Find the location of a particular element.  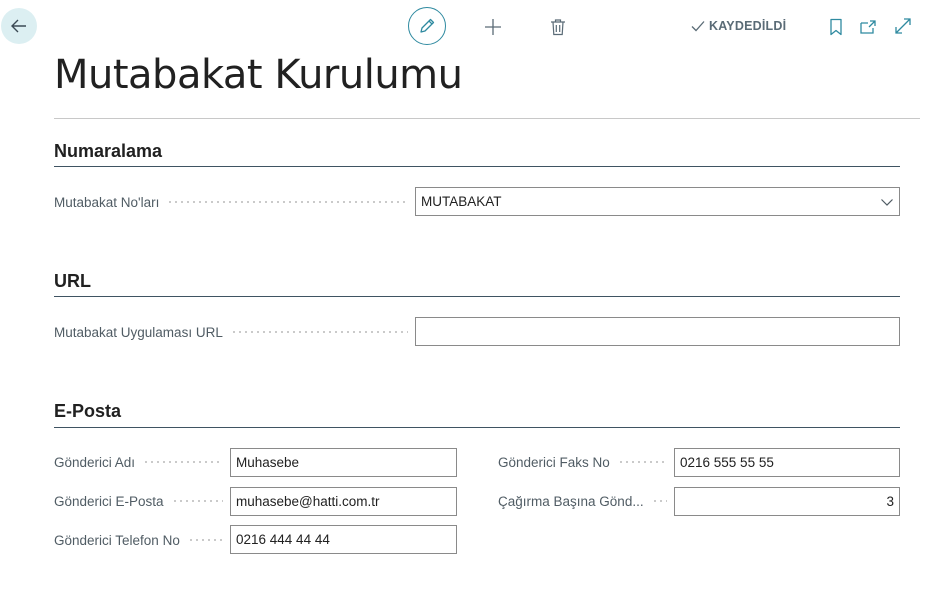

new-button is located at coordinates (493, 27).